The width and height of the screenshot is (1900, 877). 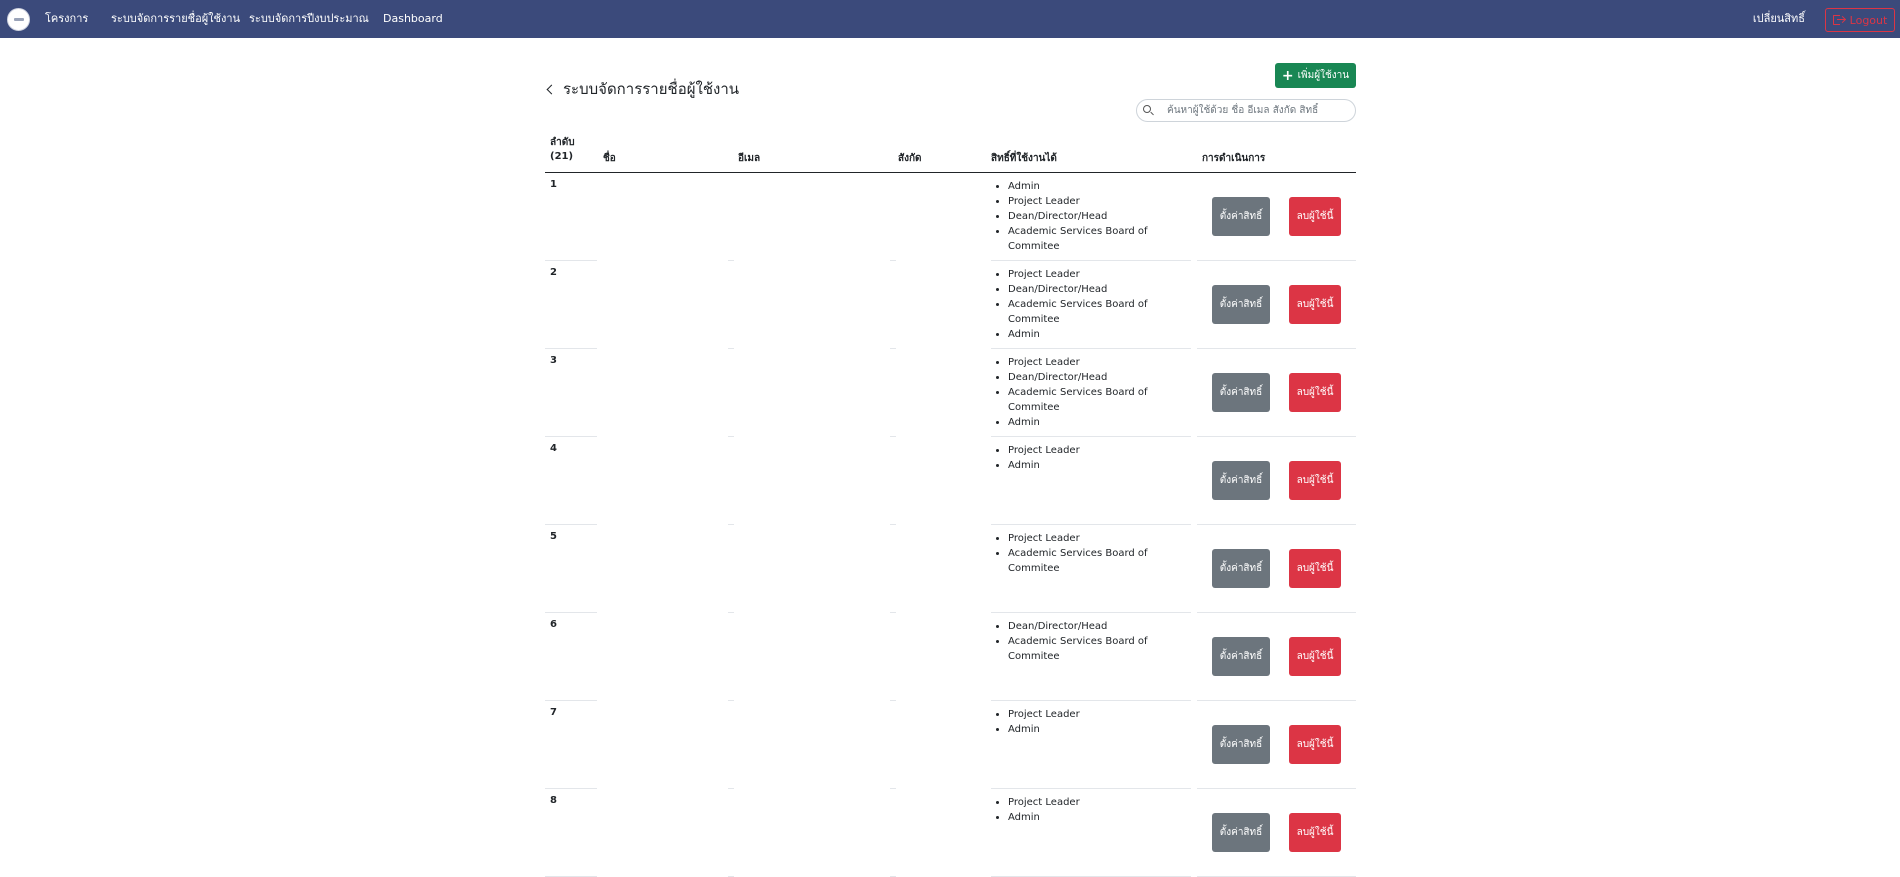 What do you see at coordinates (1287, 75) in the screenshot?
I see `plus-icon: +` at bounding box center [1287, 75].